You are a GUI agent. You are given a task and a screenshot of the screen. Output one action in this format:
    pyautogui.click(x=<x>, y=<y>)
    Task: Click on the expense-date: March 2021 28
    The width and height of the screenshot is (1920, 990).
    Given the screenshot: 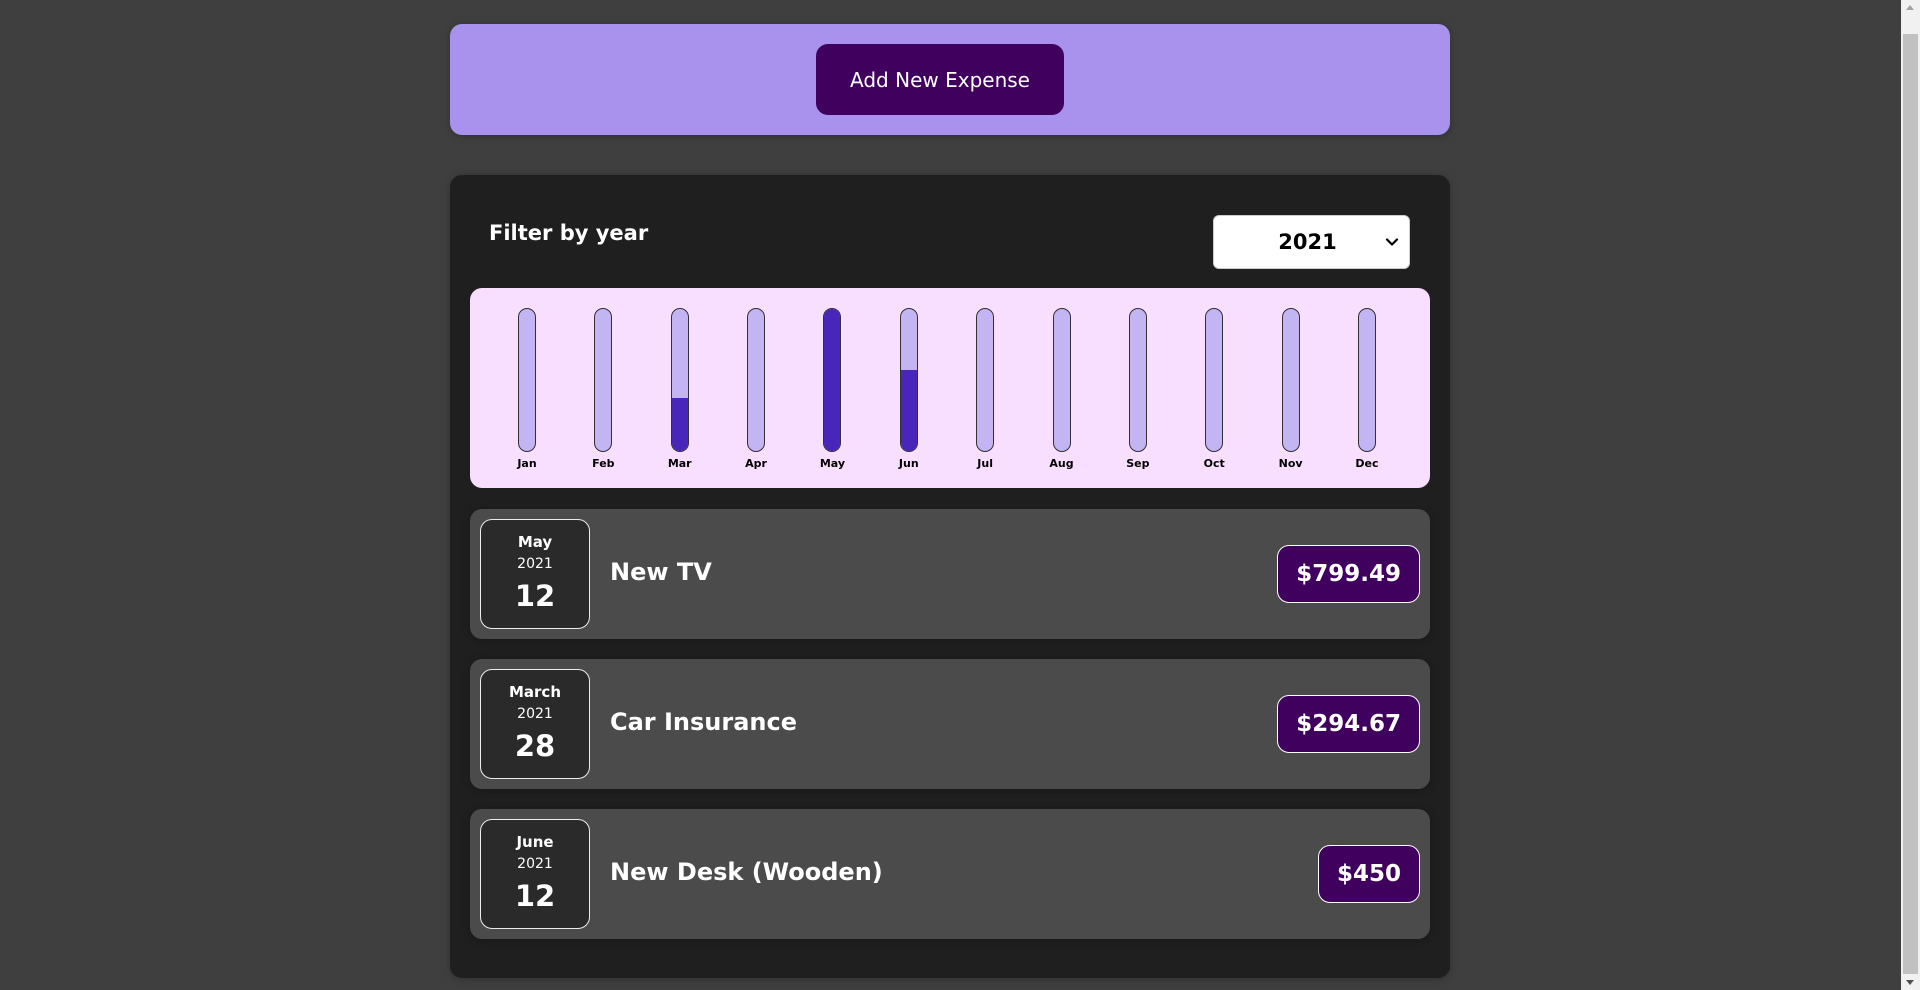 What is the action you would take?
    pyautogui.click(x=535, y=724)
    